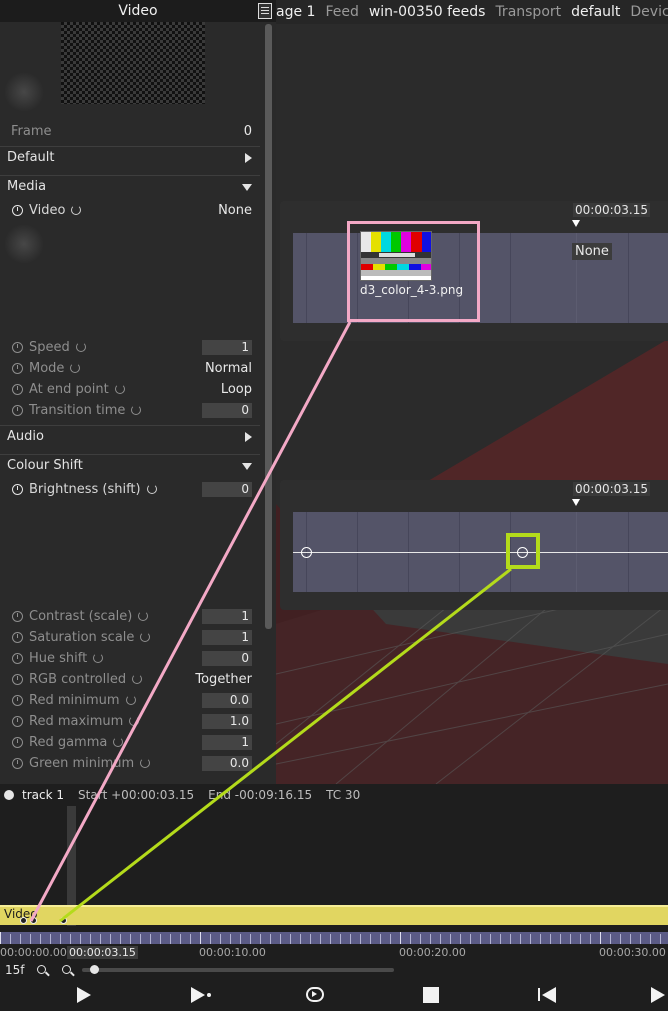 This screenshot has height=1011, width=668. Describe the element at coordinates (427, 12) in the screenshot. I see `topbar-feed-value: win-00350 feeds` at that location.